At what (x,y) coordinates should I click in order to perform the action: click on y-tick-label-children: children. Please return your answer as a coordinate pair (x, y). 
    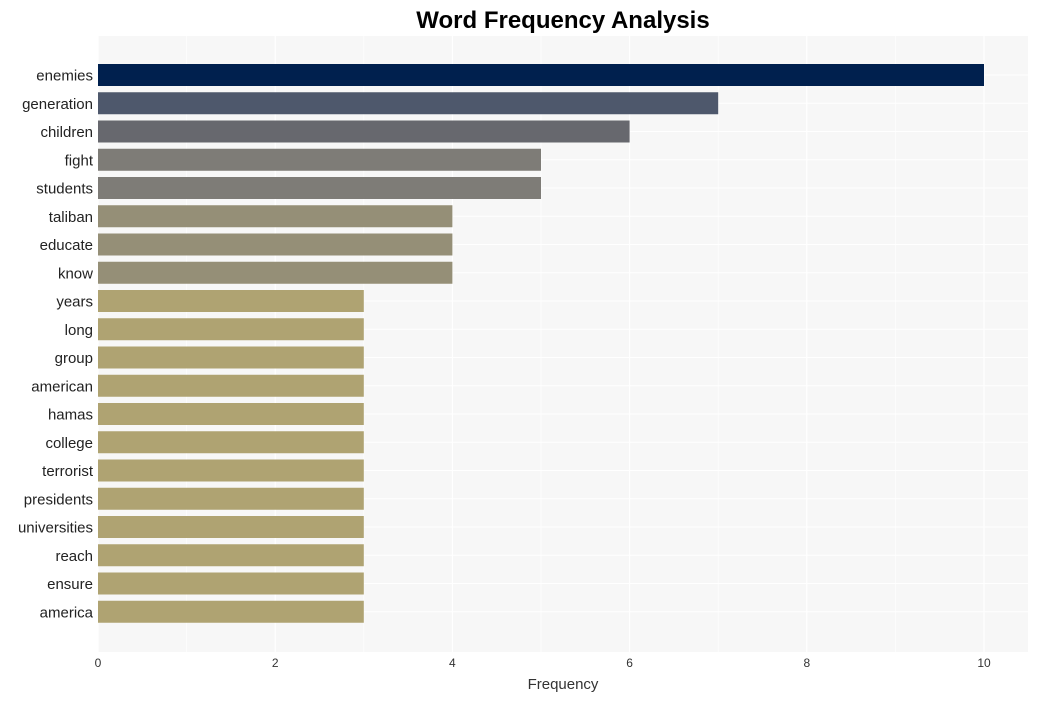
    Looking at the image, I should click on (66, 132).